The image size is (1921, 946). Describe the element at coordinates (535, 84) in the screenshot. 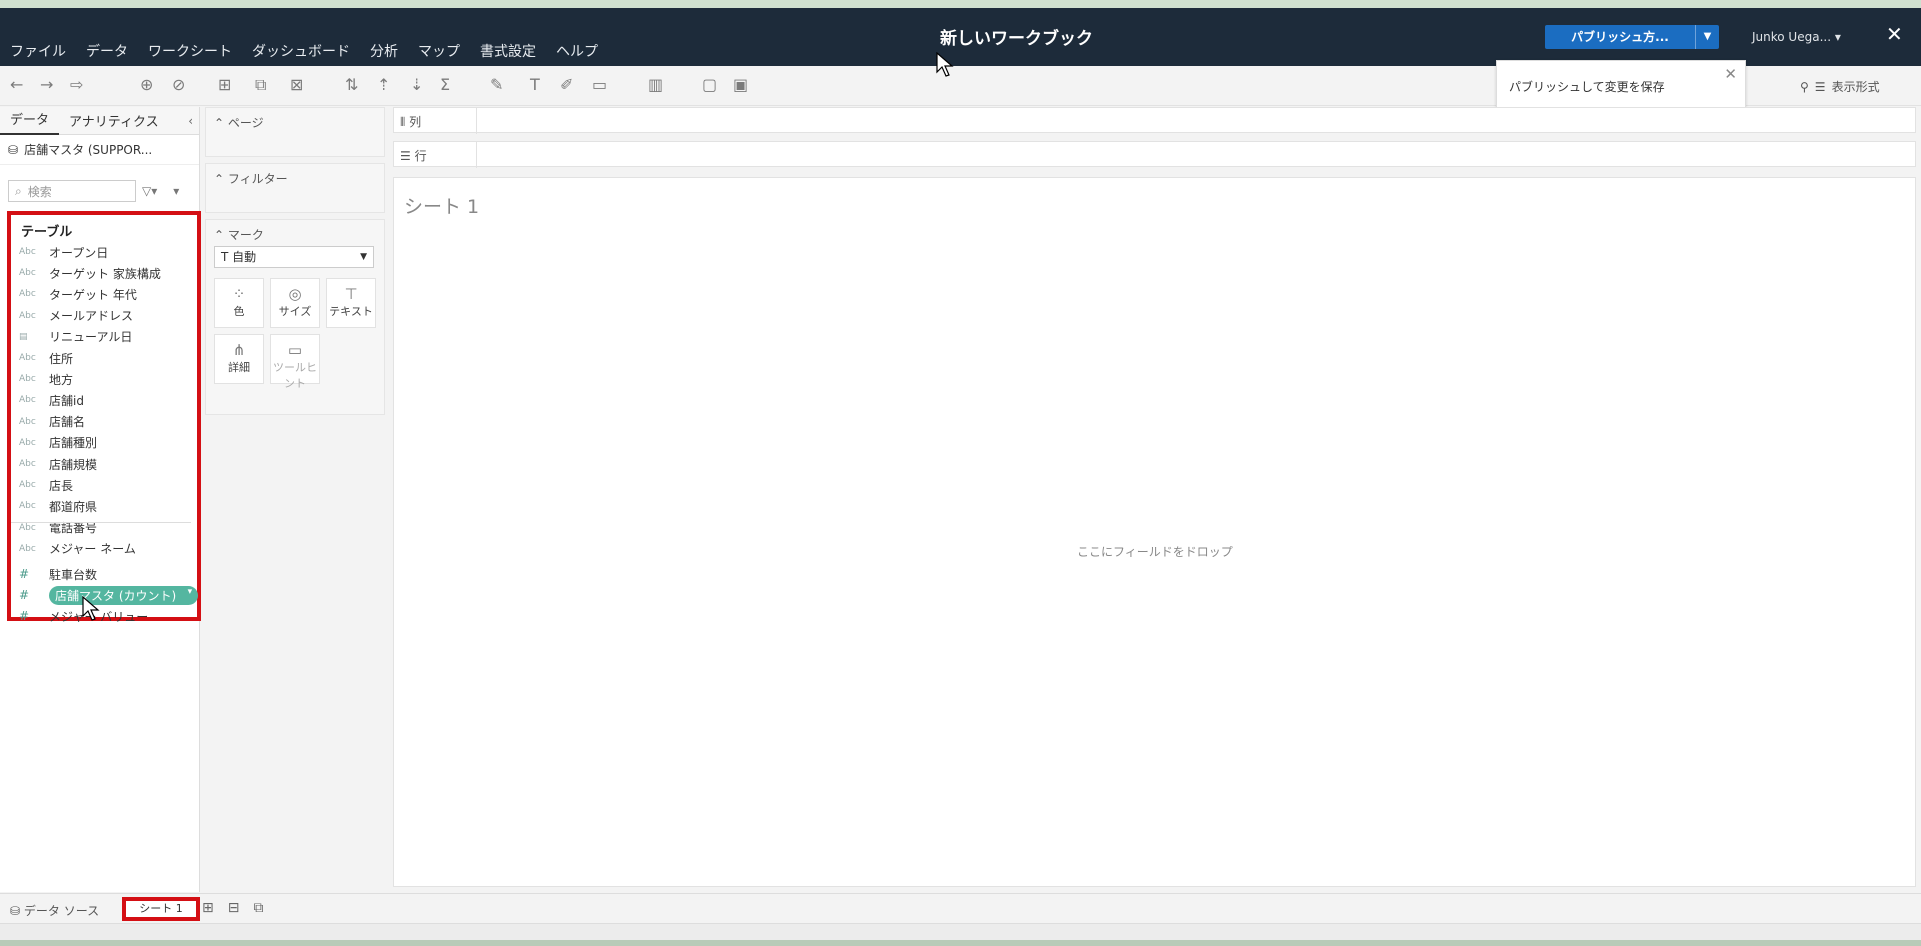

I see `labels-icon: T` at that location.